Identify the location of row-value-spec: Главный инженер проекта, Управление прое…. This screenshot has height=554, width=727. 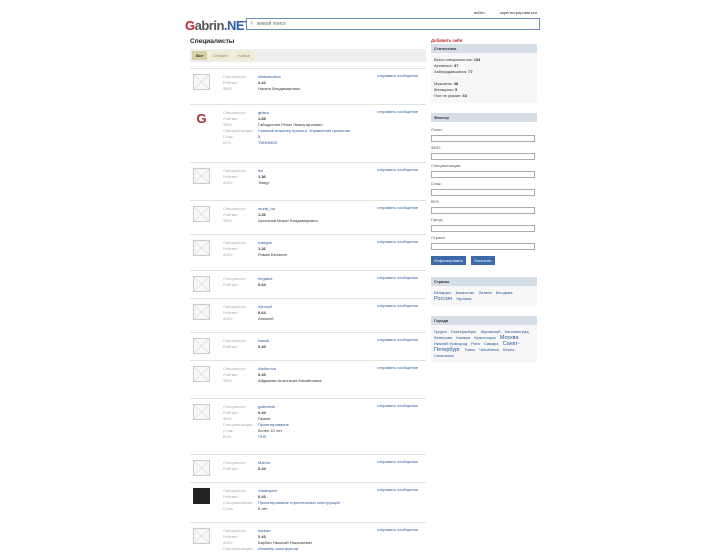
(304, 131).